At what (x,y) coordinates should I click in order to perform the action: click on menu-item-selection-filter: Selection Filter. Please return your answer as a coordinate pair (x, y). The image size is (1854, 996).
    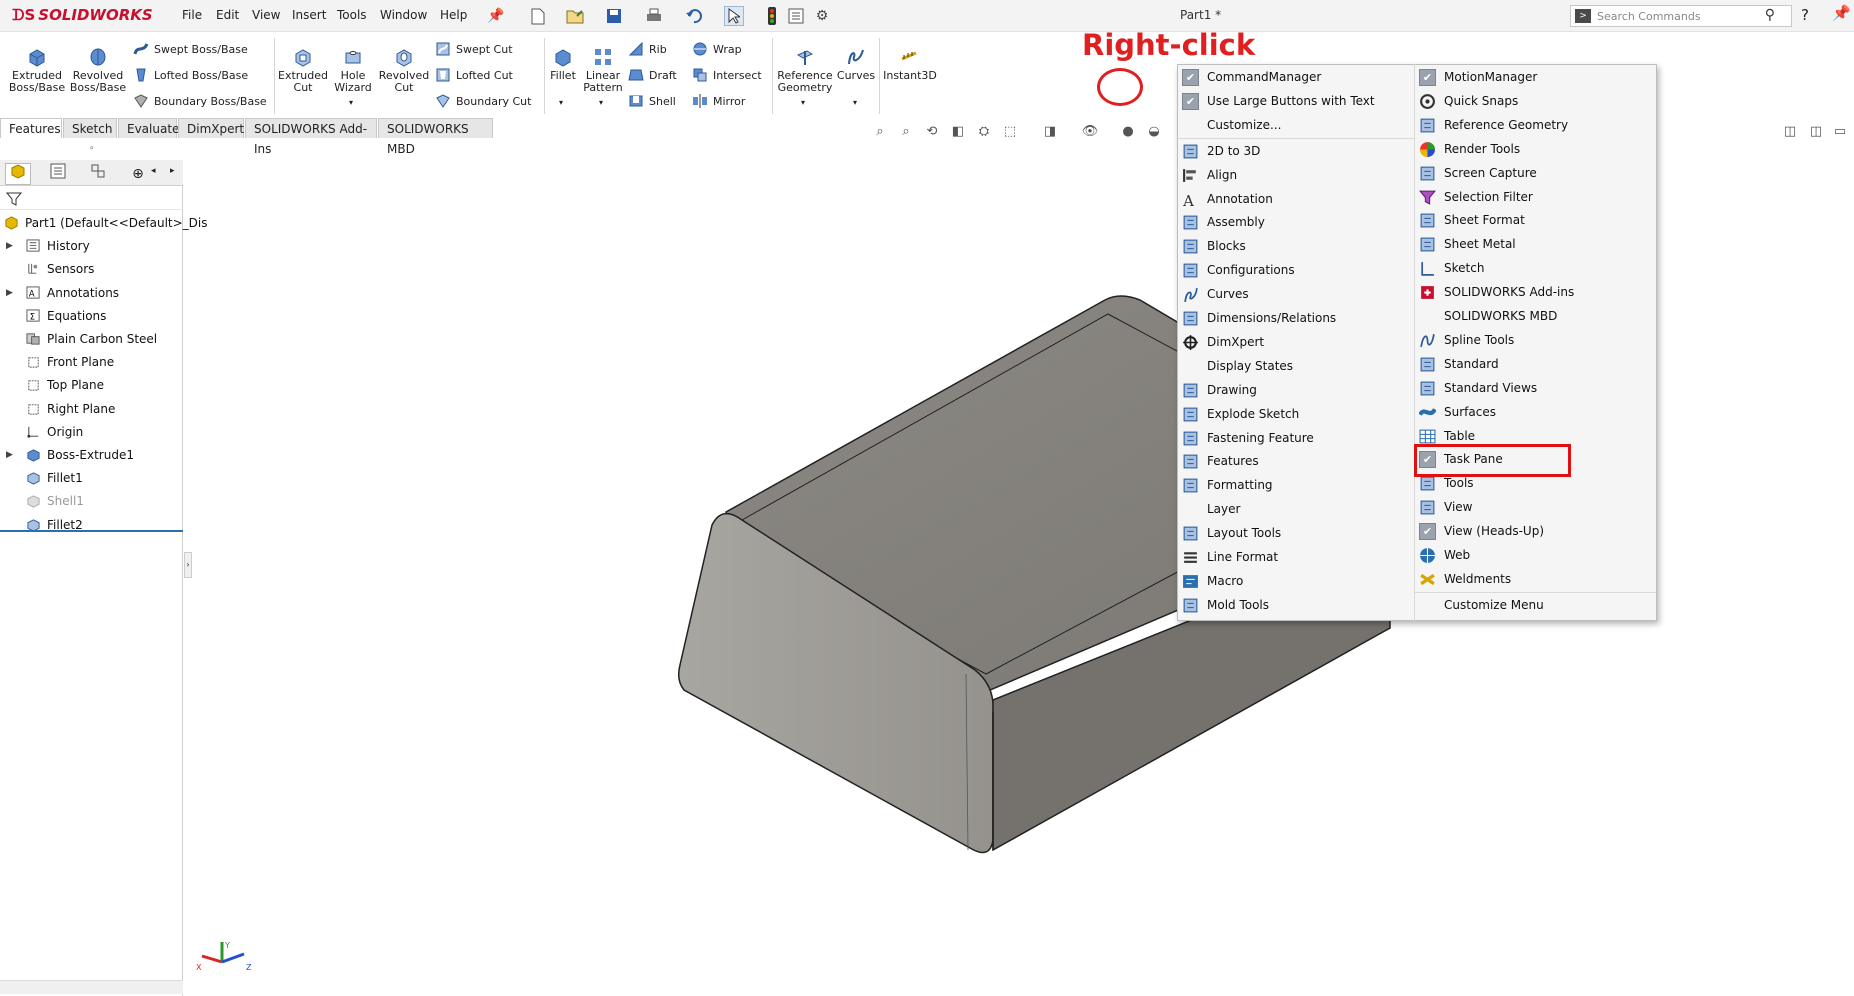
    Looking at the image, I should click on (1533, 197).